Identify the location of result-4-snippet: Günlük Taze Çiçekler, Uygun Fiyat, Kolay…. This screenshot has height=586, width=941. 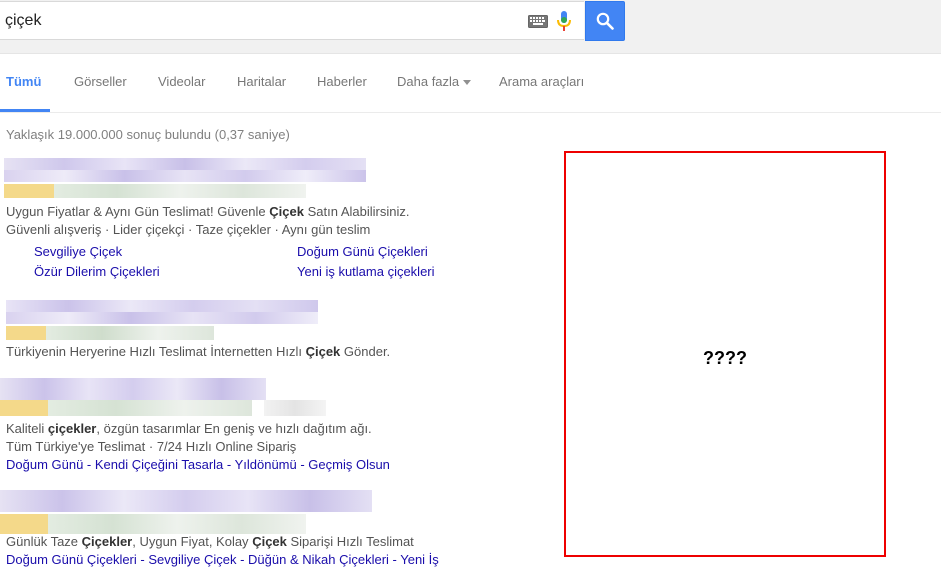
(210, 541).